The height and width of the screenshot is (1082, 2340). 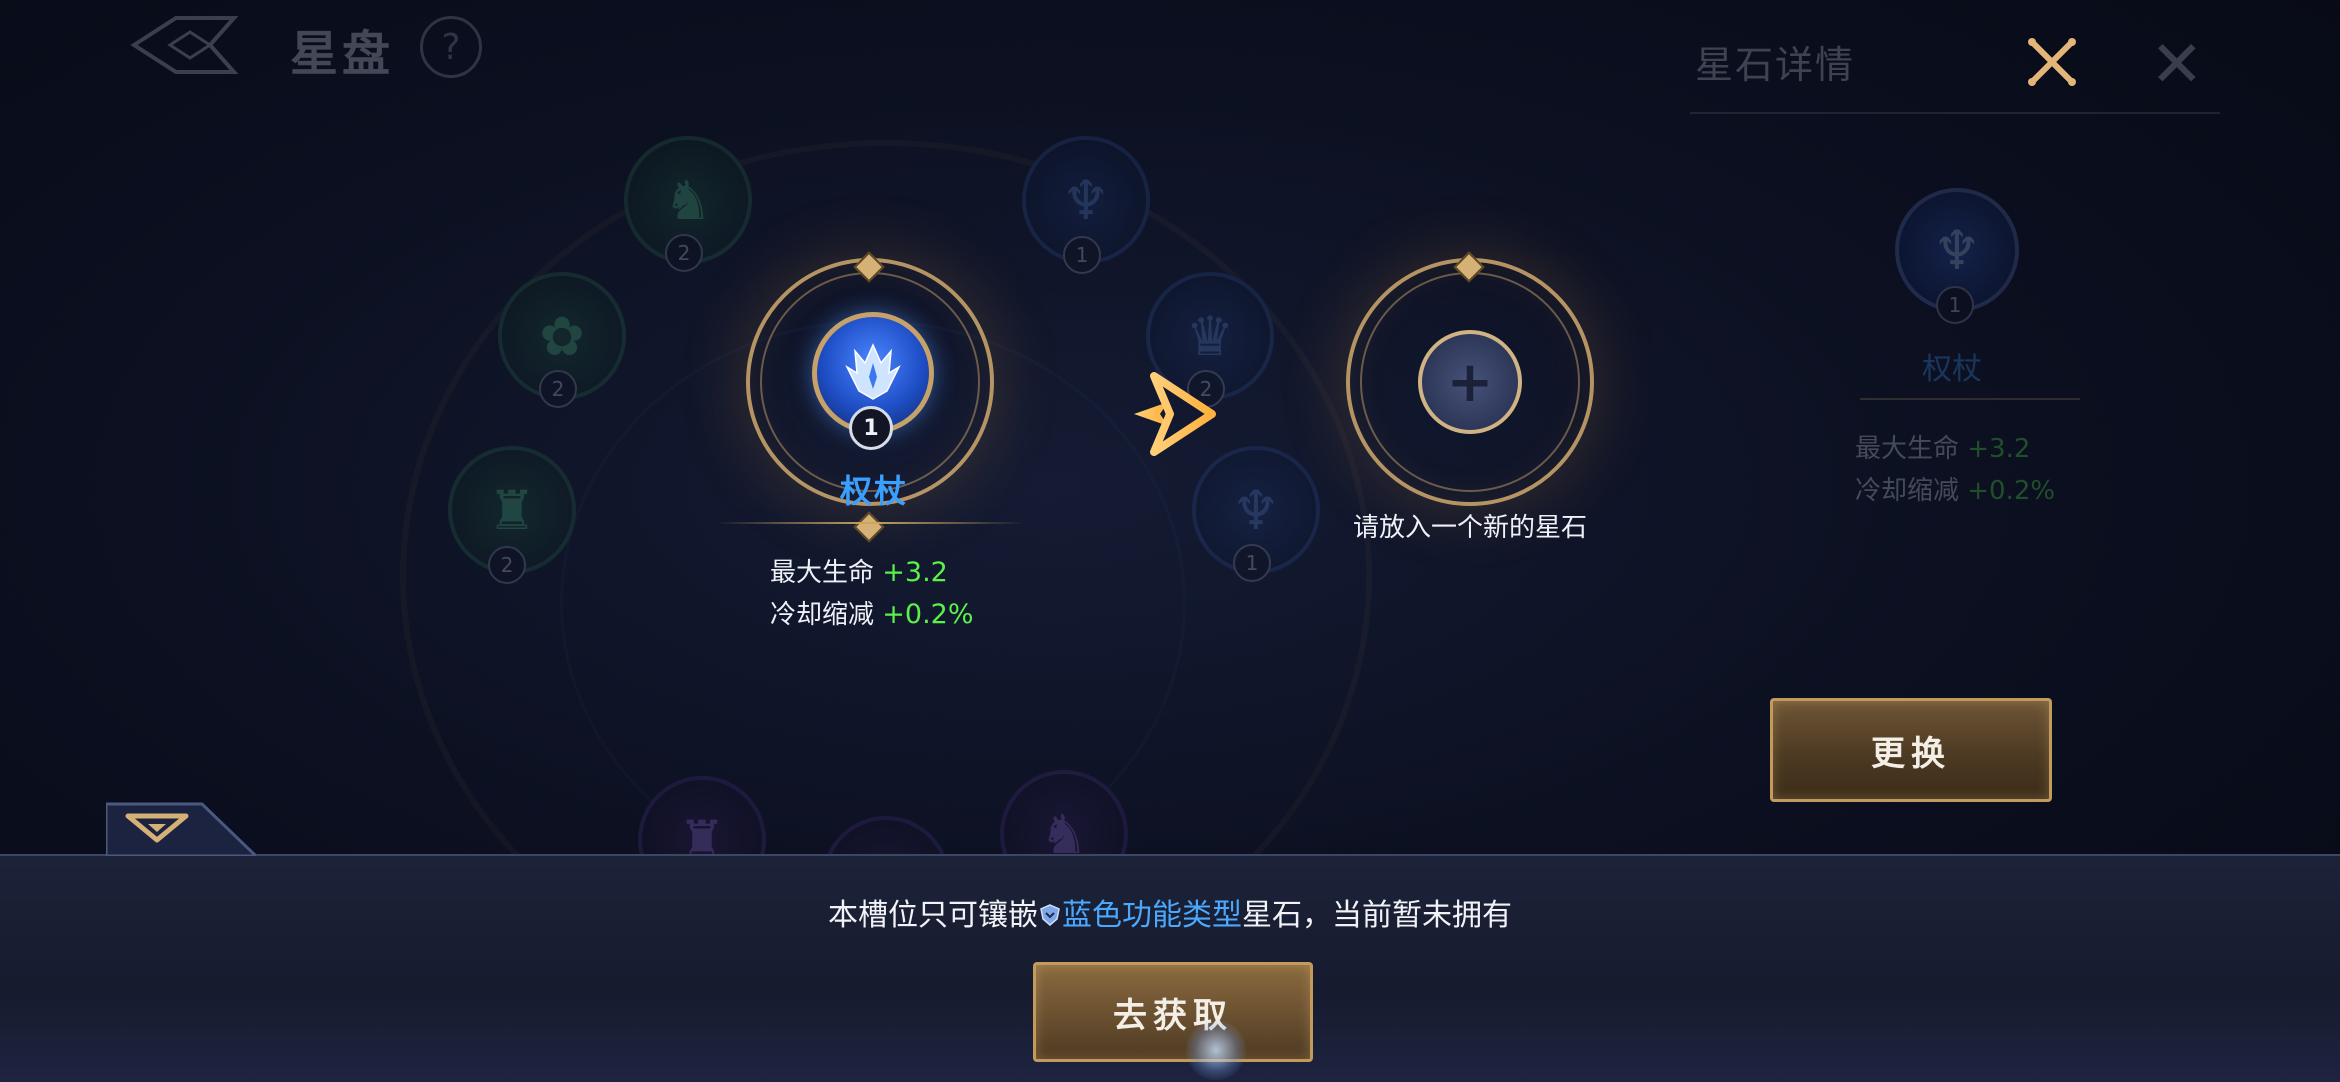 I want to click on back-arrow-icon, so click(x=185, y=45).